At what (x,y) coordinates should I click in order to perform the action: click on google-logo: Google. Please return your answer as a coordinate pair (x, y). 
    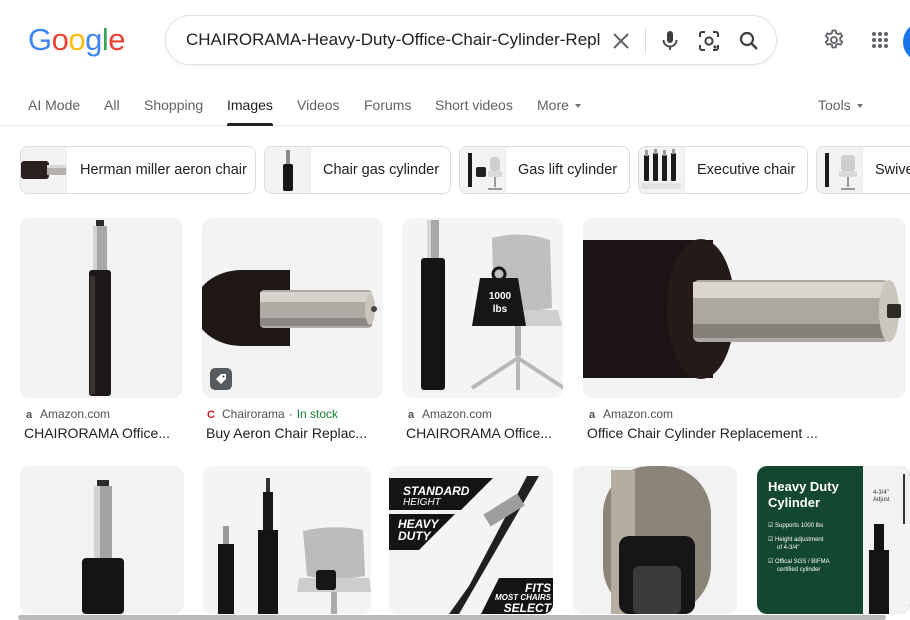
    Looking at the image, I should click on (77, 40).